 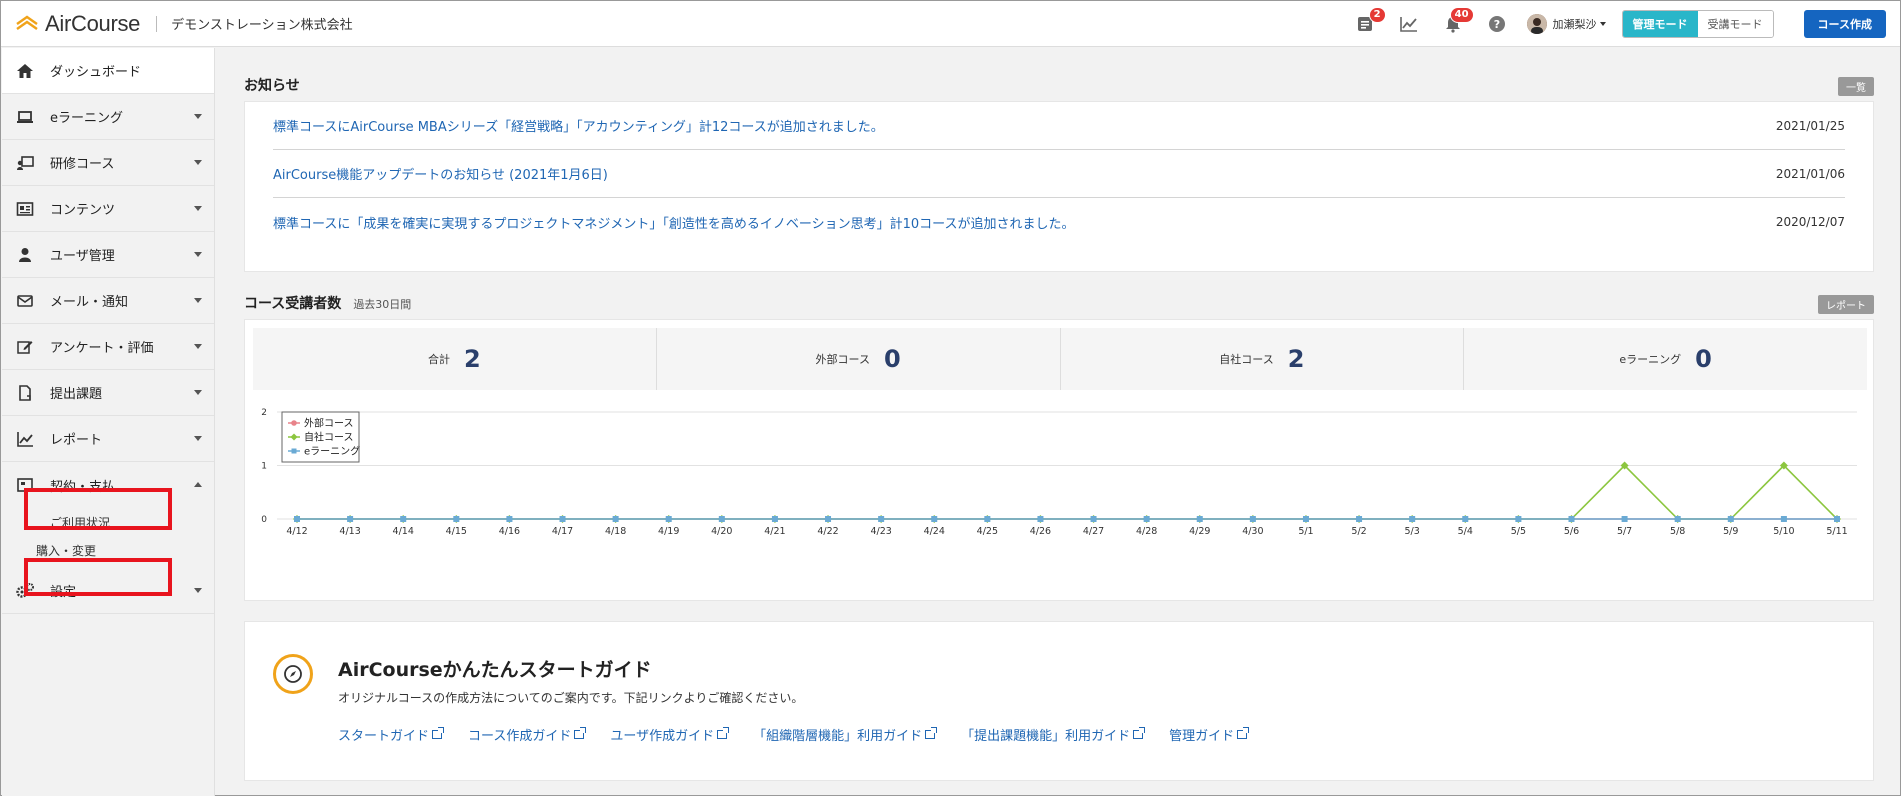 What do you see at coordinates (1461, 15) in the screenshot?
I see `notifications-badge: 40` at bounding box center [1461, 15].